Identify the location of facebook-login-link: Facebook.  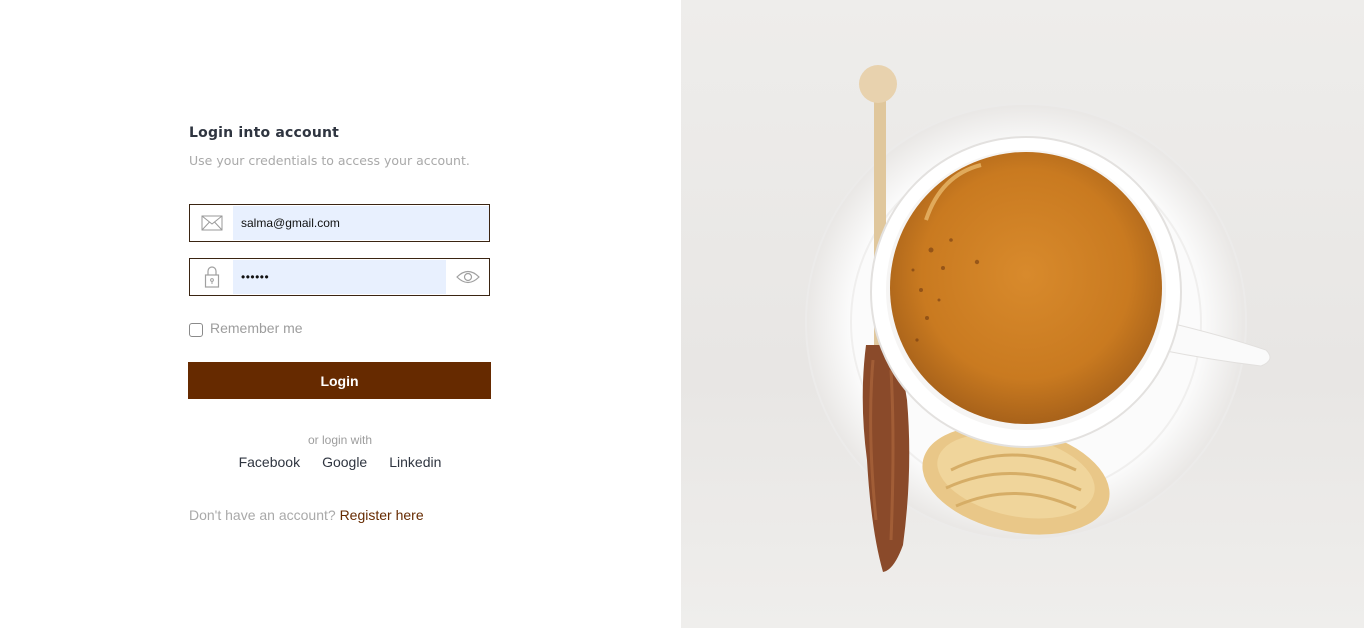
(269, 462).